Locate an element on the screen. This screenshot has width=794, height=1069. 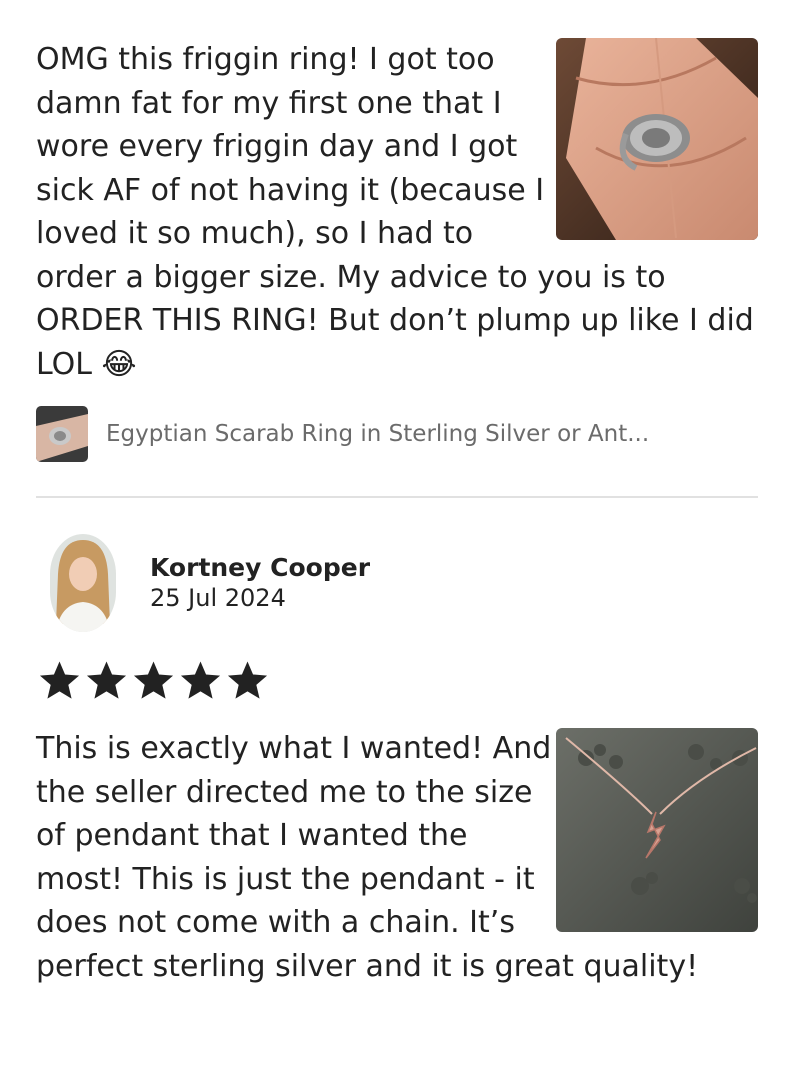
reviewer-info: Kortney Cooper 25 Jul 2024 is located at coordinates (210, 583).